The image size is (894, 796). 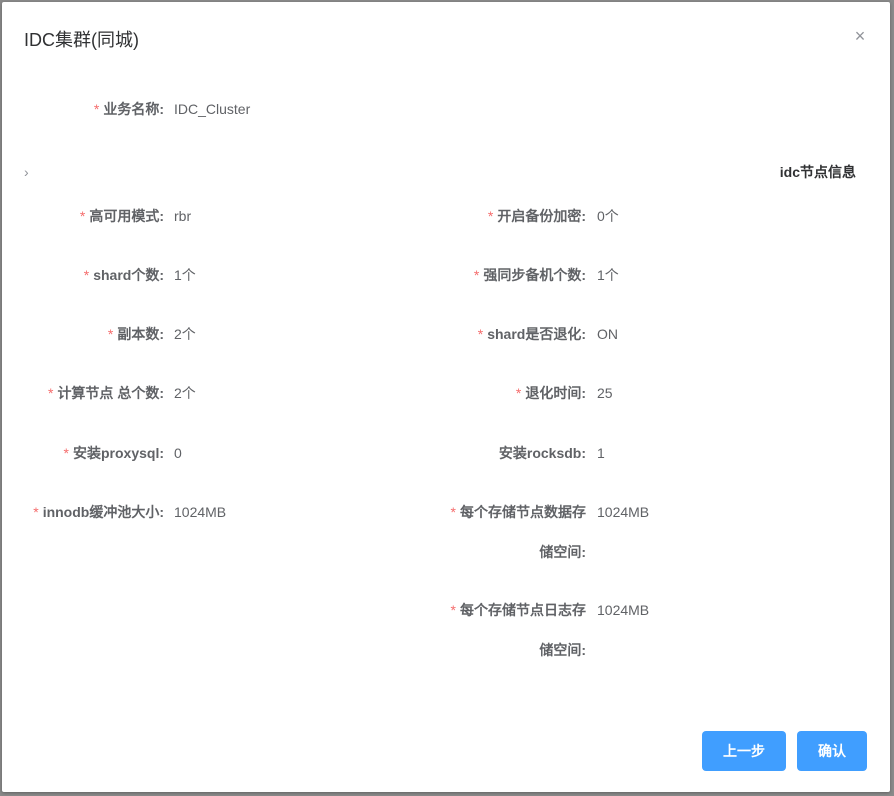 I want to click on install-rocksdb-value: 1, so click(x=601, y=453).